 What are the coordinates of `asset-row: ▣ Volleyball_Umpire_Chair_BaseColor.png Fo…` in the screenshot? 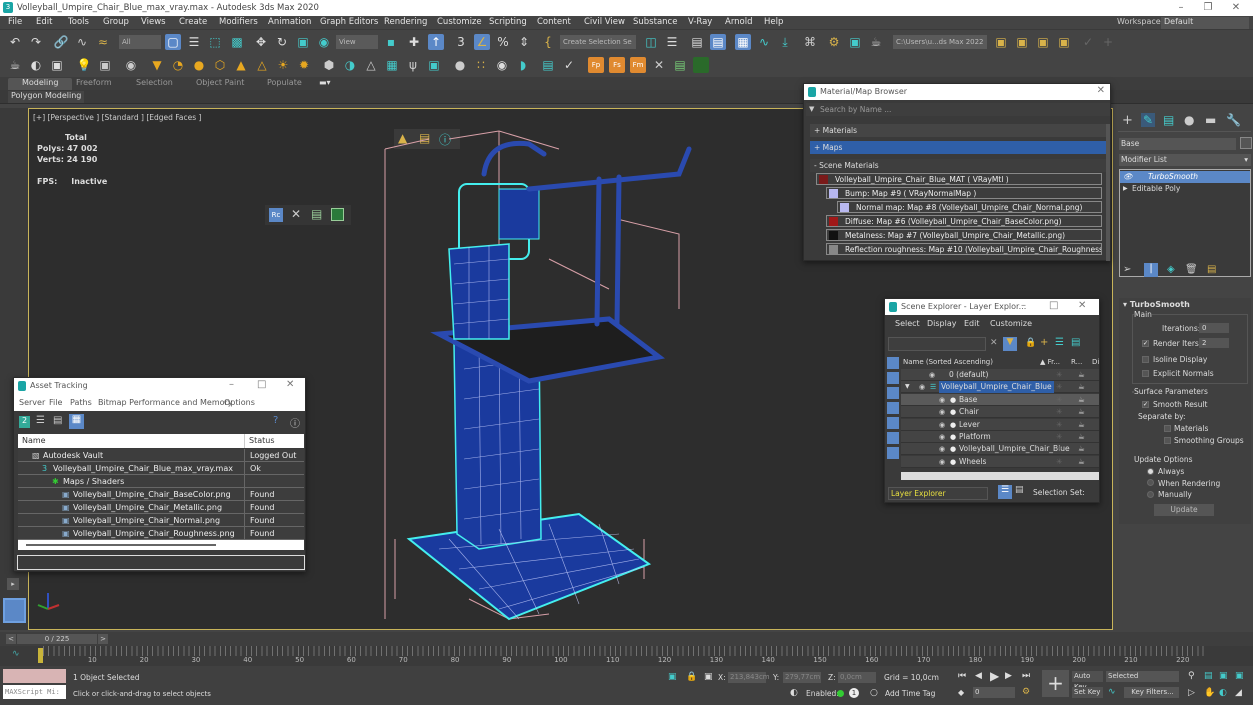 It's located at (161, 494).